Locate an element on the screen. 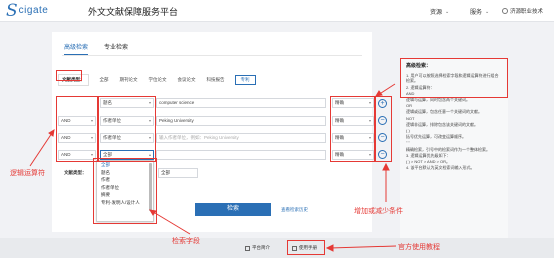 The height and width of the screenshot is (258, 554). arrow-fields is located at coordinates (170, 222).